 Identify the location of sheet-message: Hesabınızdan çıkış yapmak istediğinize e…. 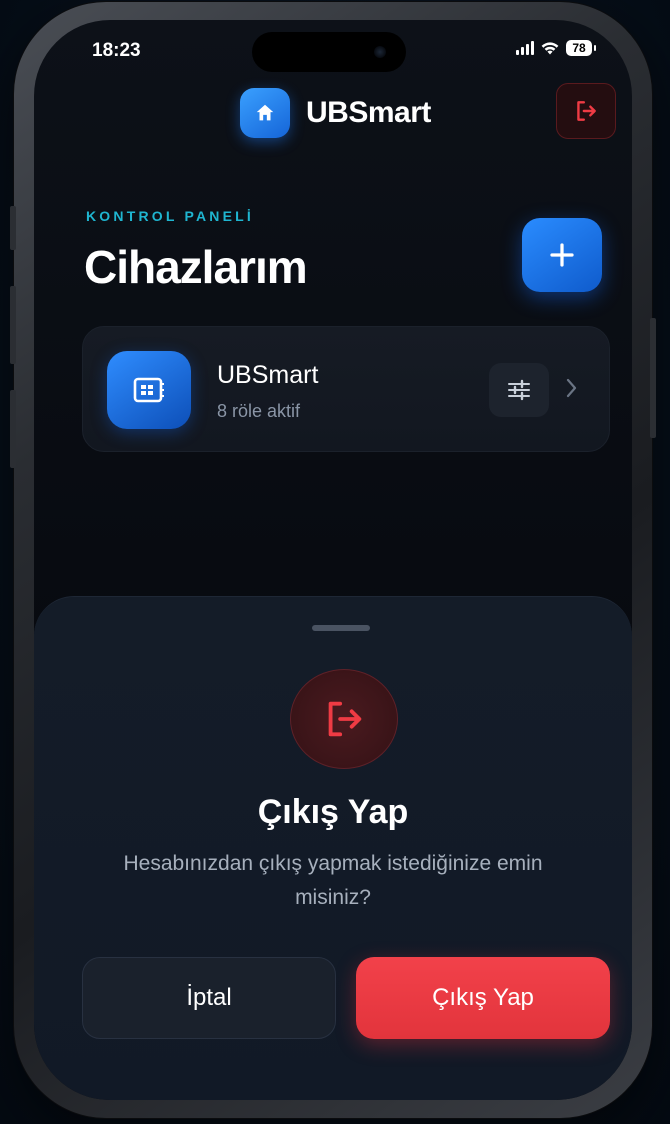
(333, 880).